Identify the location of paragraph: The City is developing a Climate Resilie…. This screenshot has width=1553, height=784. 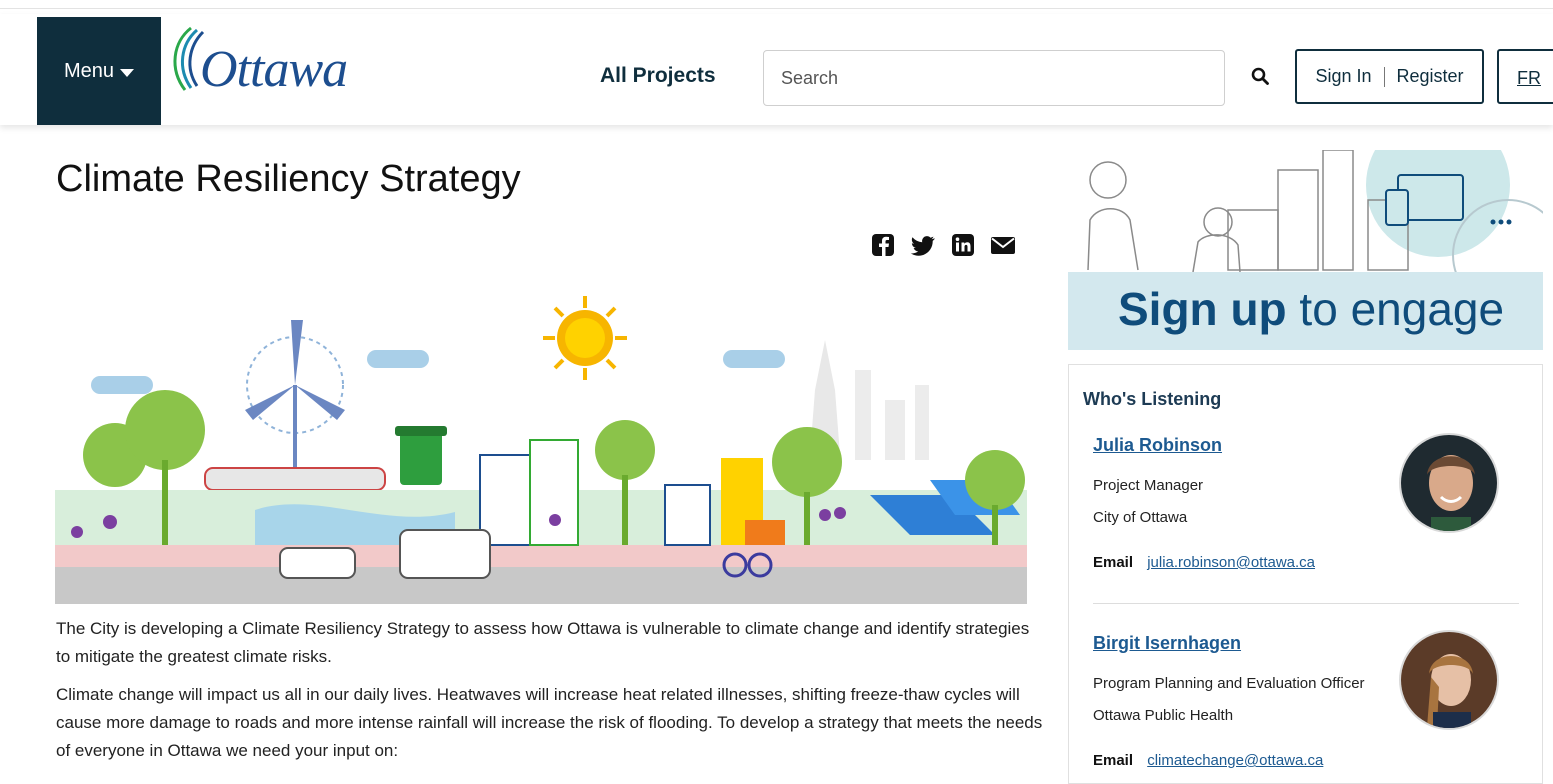
(543, 642).